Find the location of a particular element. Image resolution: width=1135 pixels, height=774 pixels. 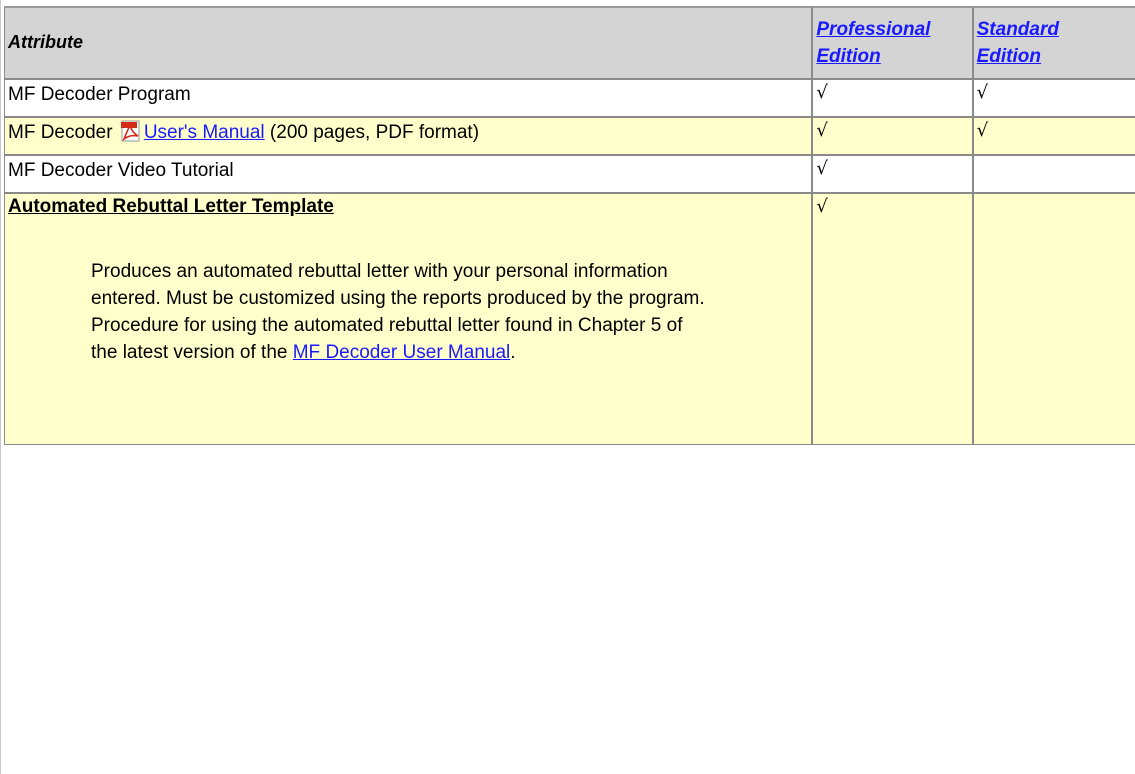

rebuttal-letter-template-link: Automated Rebuttal Letter Template is located at coordinates (171, 207).